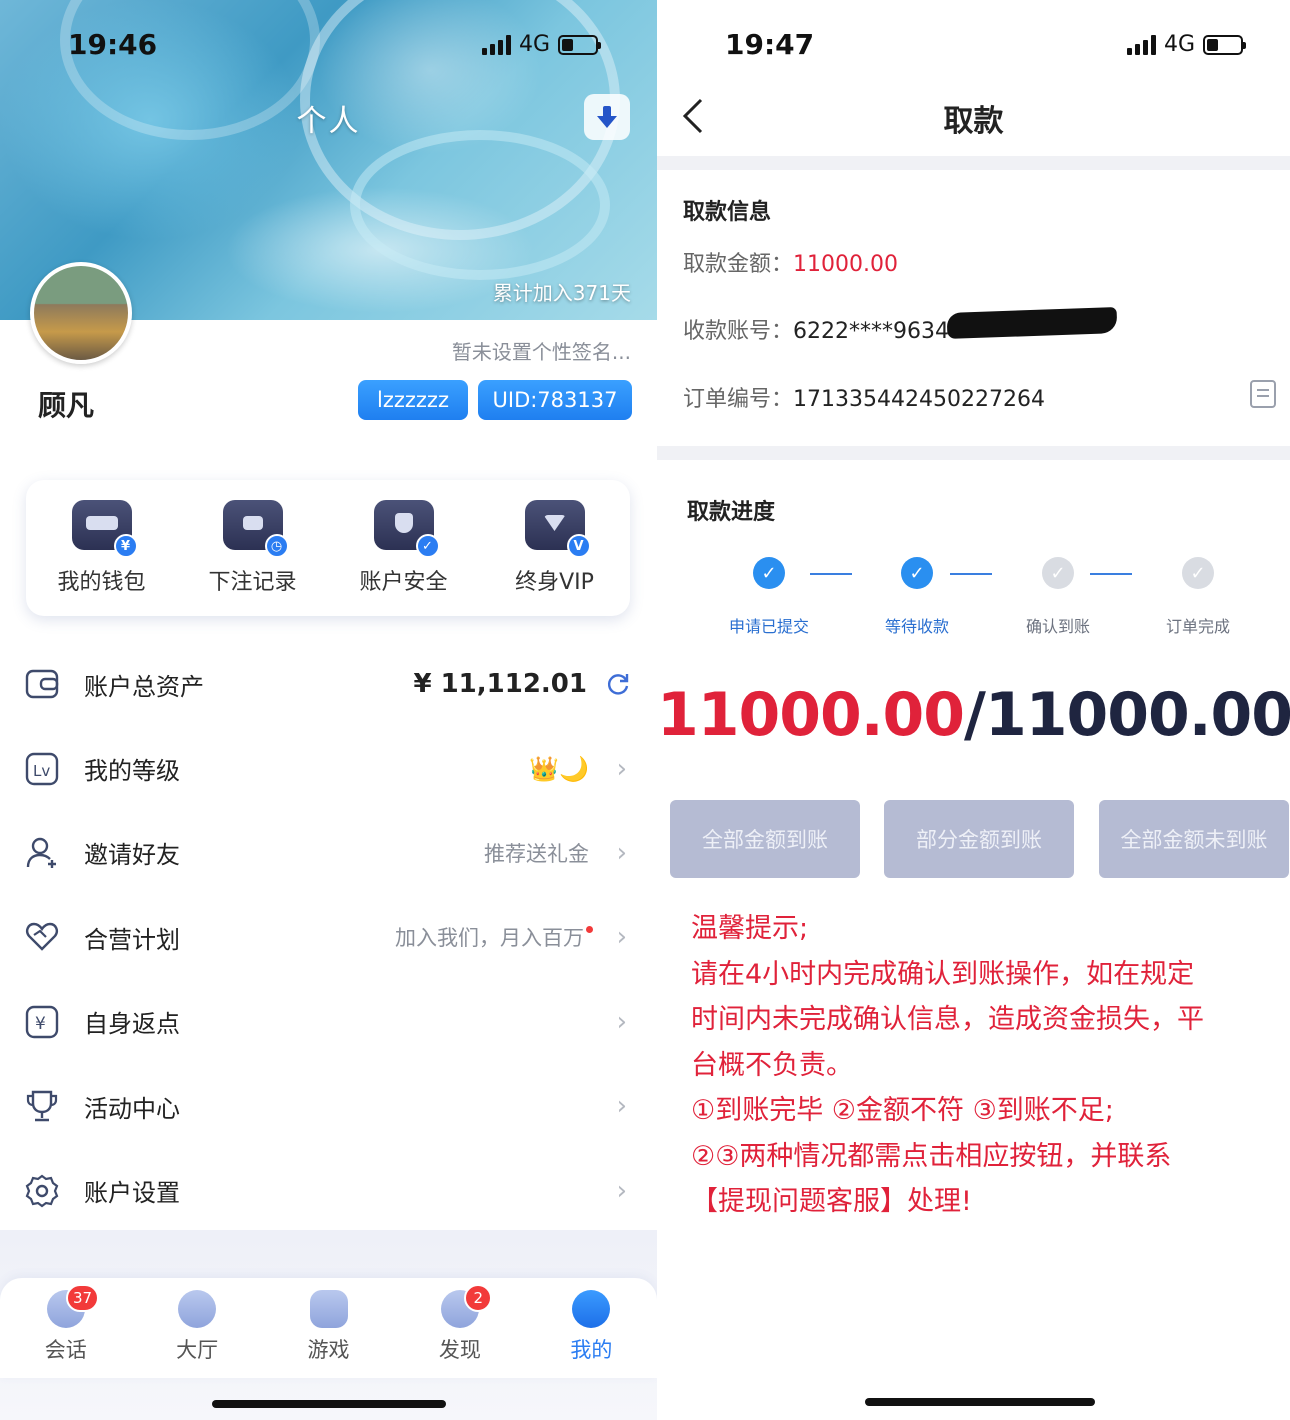 The width and height of the screenshot is (1290, 1420). I want to click on menu-invite-friends: 邀请好友 推荐送礼金 ›, so click(328, 853).